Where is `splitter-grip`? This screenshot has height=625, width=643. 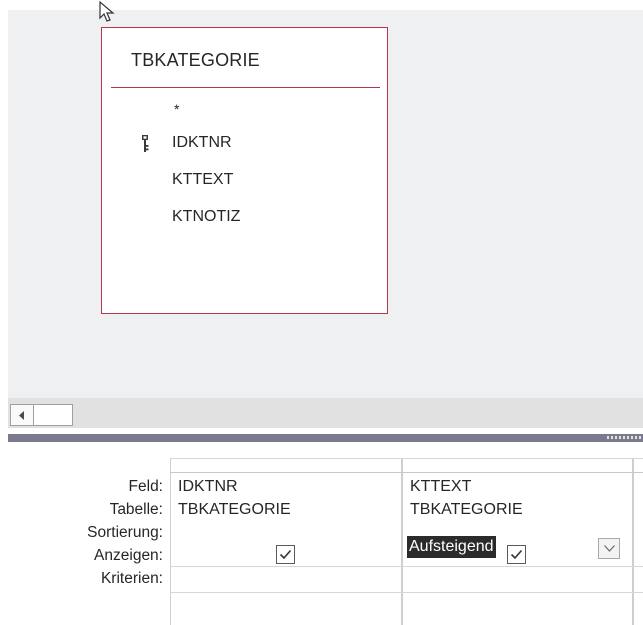 splitter-grip is located at coordinates (624, 437).